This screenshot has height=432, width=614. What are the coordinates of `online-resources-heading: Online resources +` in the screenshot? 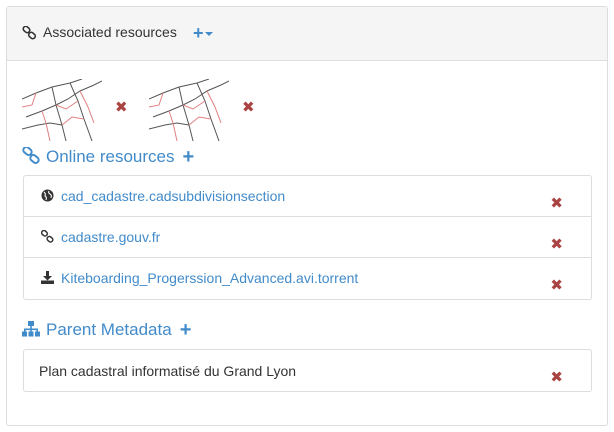 It's located at (108, 157).